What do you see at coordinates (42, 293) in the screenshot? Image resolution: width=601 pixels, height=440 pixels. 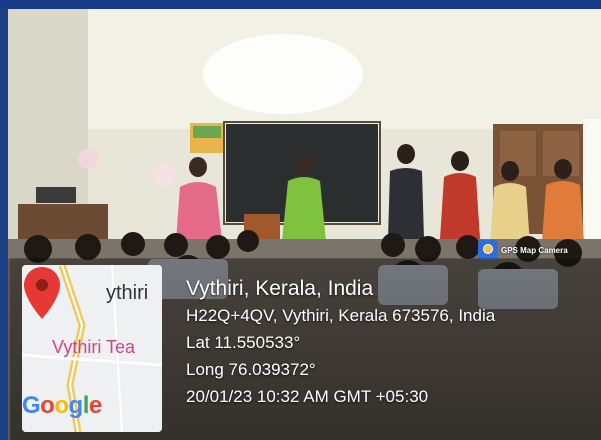 I see `map-pin-icon` at bounding box center [42, 293].